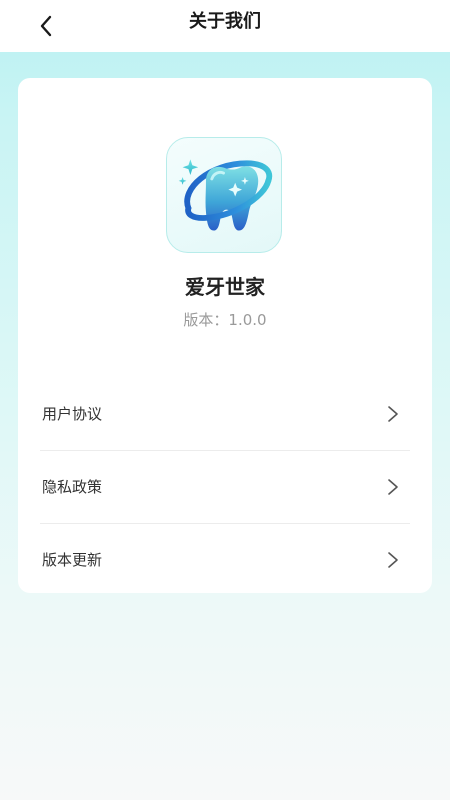  Describe the element at coordinates (225, 560) in the screenshot. I see `menu-item-version-update: 版本更新` at that location.